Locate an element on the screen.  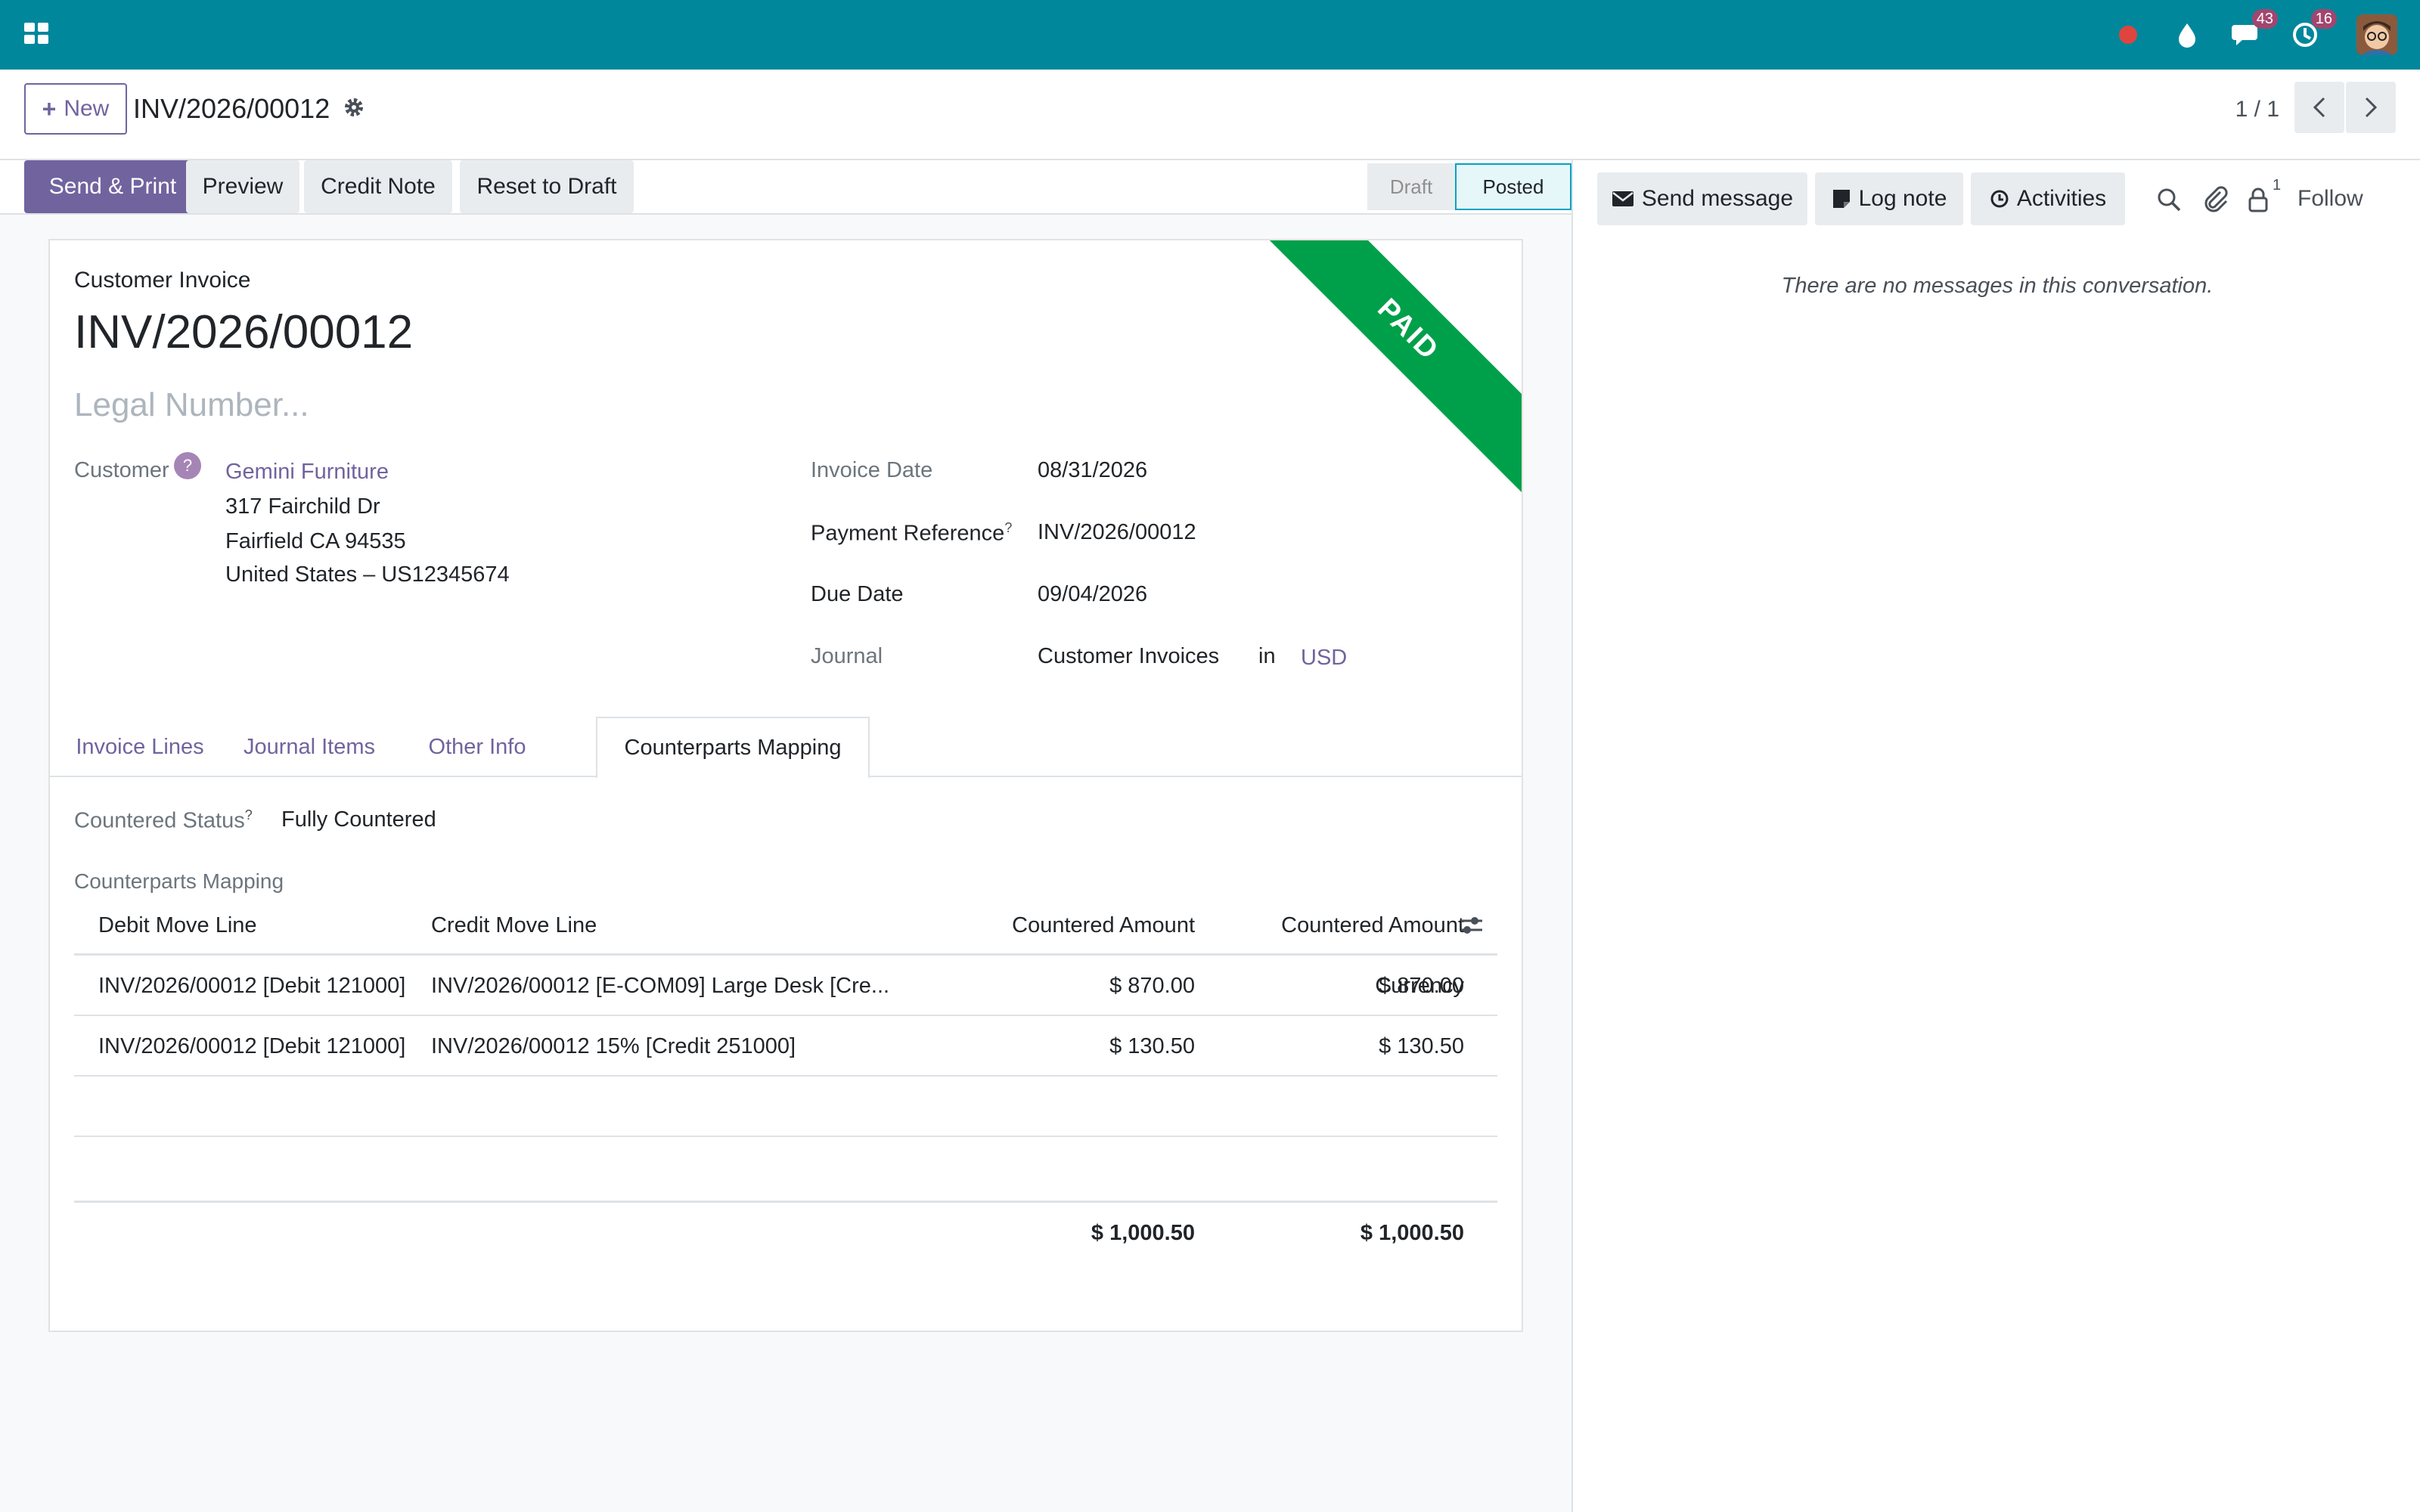
customer-help-icon: ? is located at coordinates (187, 465).